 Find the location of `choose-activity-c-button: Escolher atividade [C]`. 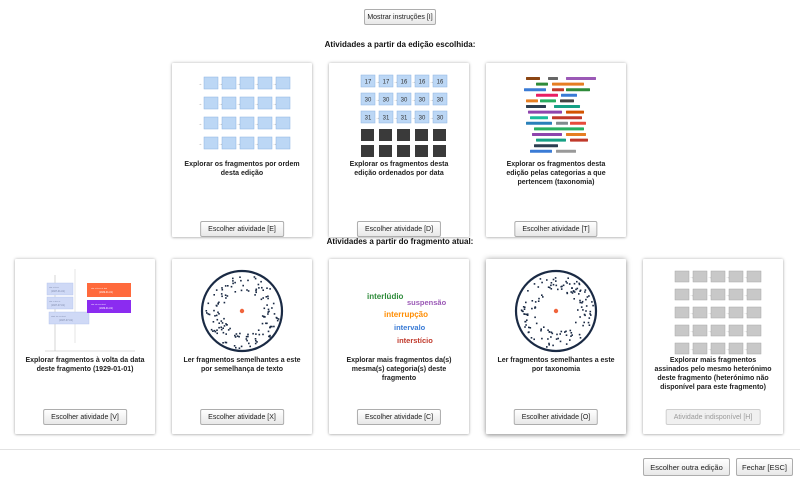

choose-activity-c-button: Escolher atividade [C] is located at coordinates (399, 417).